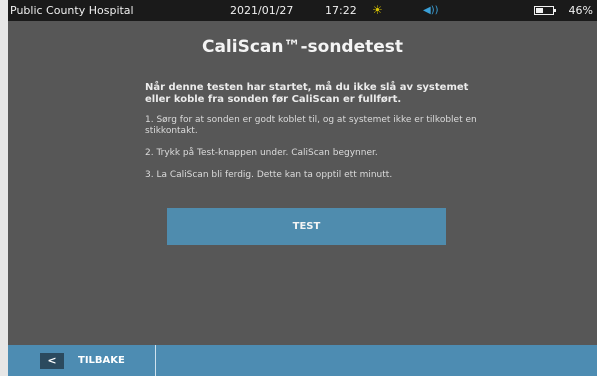  What do you see at coordinates (101, 360) in the screenshot?
I see `back-button-label: TILBAKE` at bounding box center [101, 360].